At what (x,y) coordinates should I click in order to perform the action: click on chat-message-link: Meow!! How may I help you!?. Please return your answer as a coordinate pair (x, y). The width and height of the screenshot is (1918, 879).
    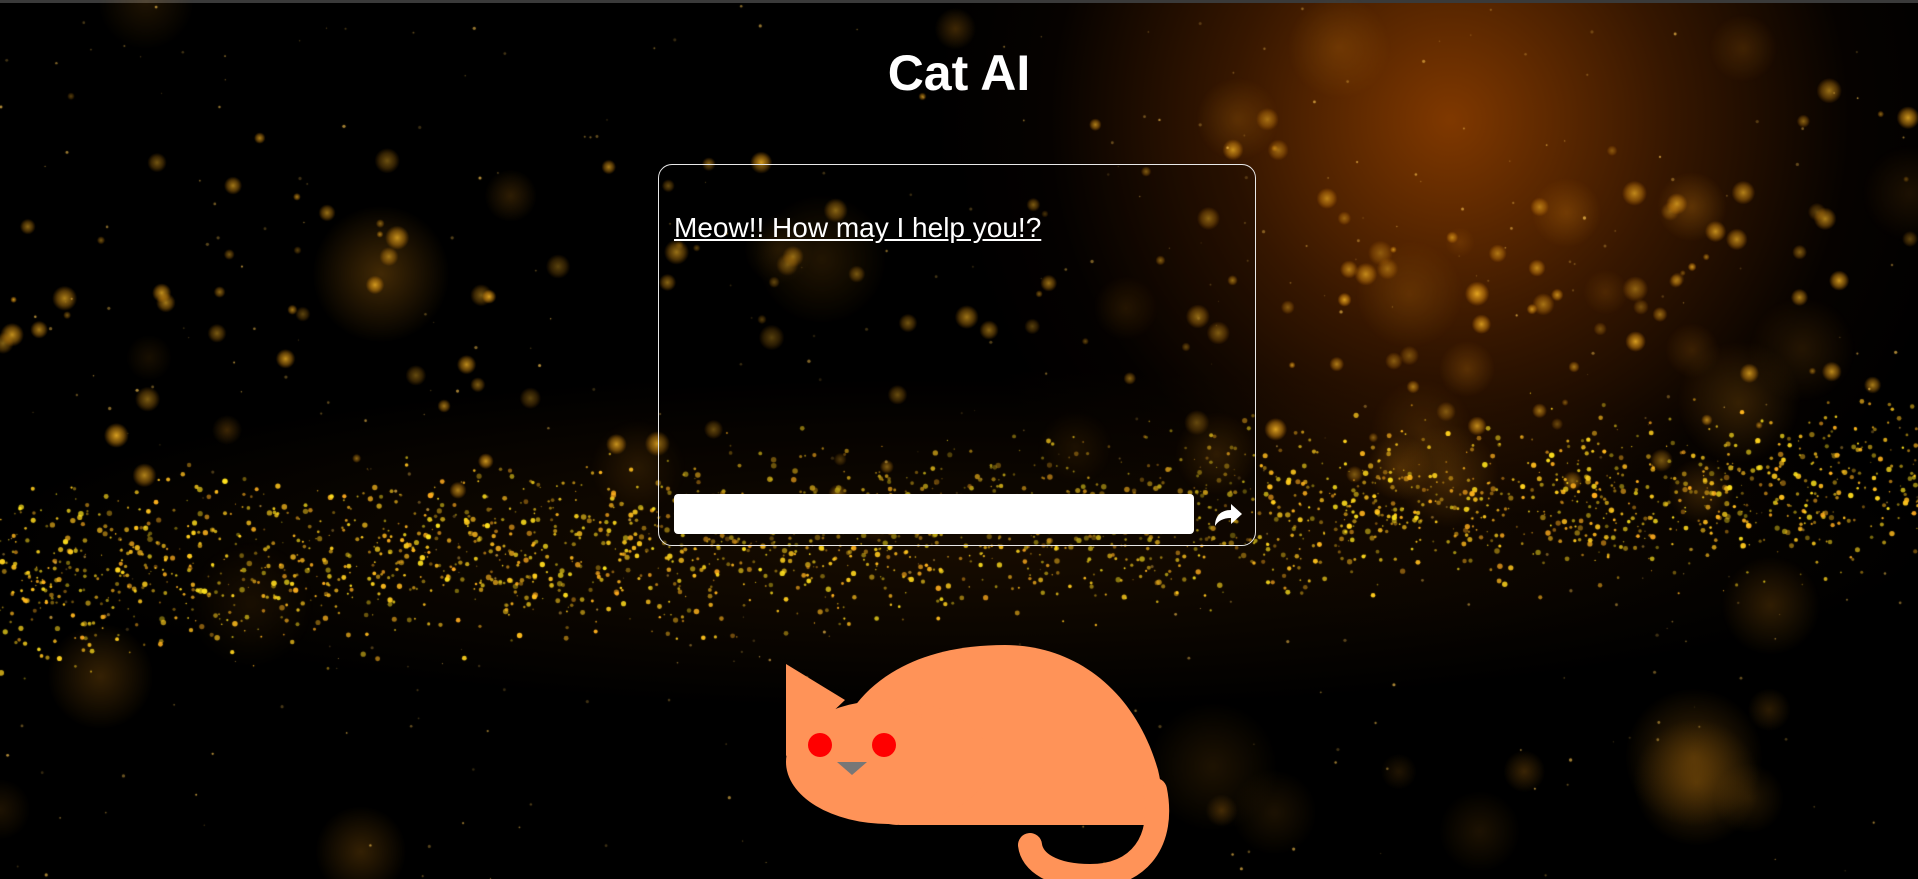
    Looking at the image, I should click on (857, 228).